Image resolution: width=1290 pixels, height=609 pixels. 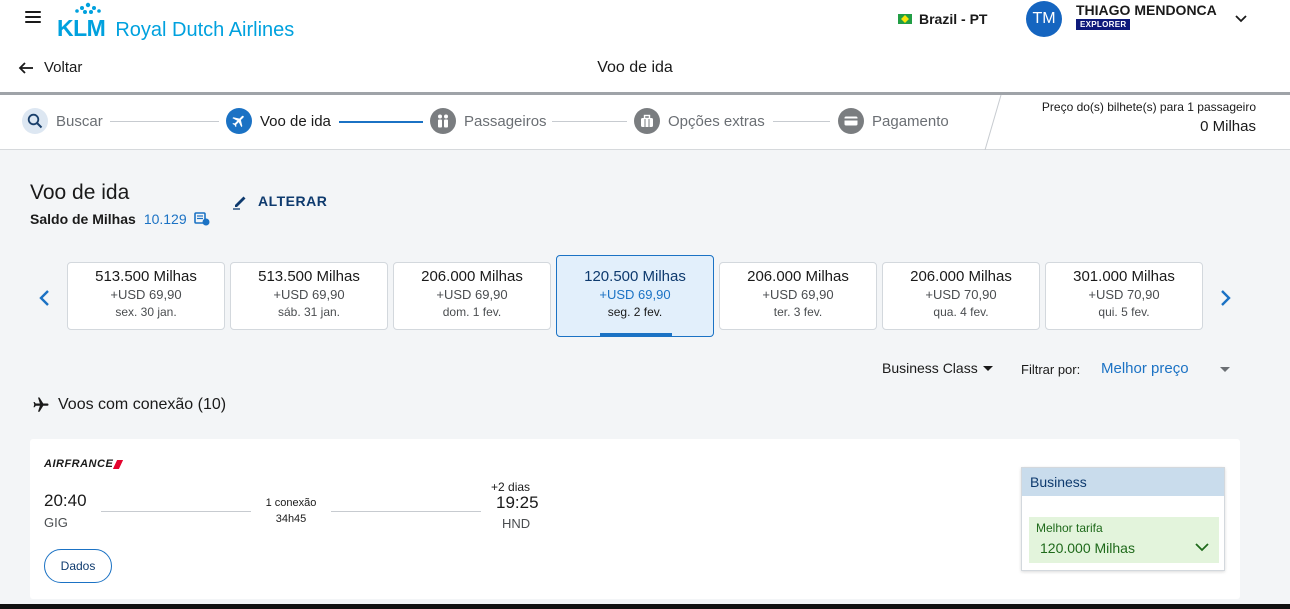 What do you see at coordinates (33, 18) in the screenshot?
I see `hamburger-menu-icon` at bounding box center [33, 18].